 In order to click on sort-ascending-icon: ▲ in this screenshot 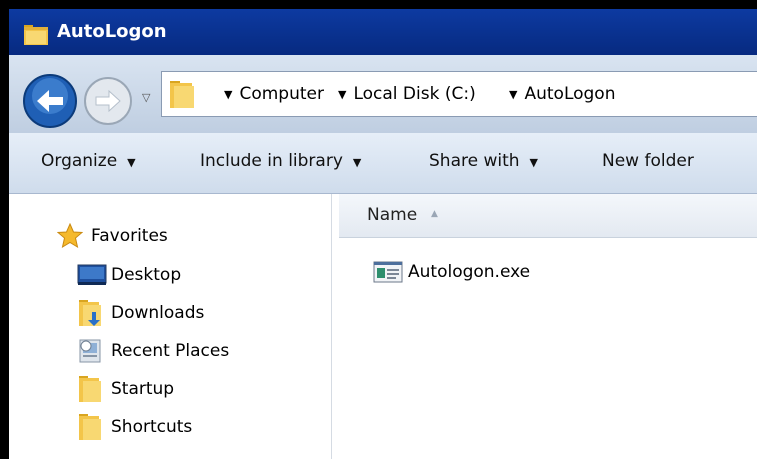, I will do `click(434, 214)`.